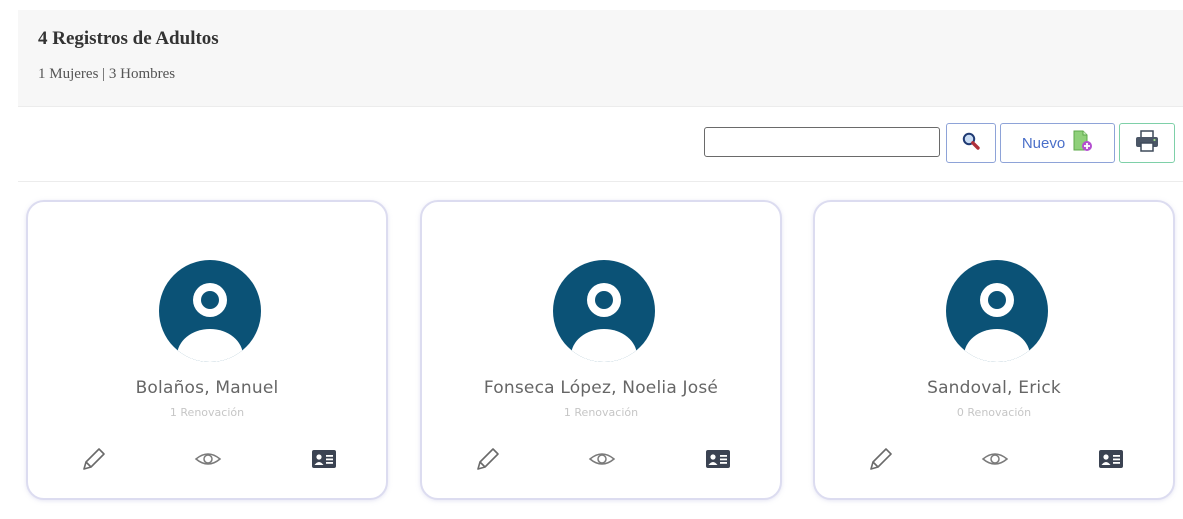 The image size is (1183, 519). I want to click on new-button-label: Nuevo, so click(1043, 143).